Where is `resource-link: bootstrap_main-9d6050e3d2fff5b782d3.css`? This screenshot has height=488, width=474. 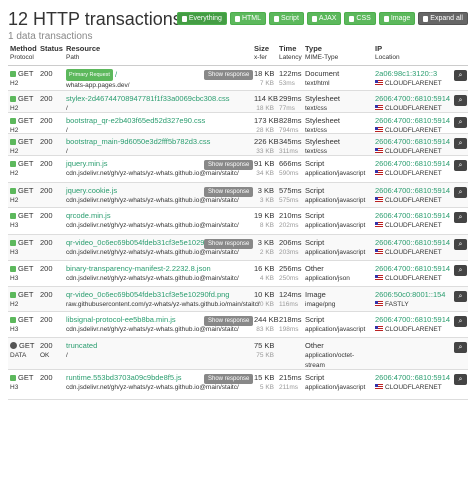 resource-link: bootstrap_main-9d6050e3d2fff5b782d3.css is located at coordinates (138, 141).